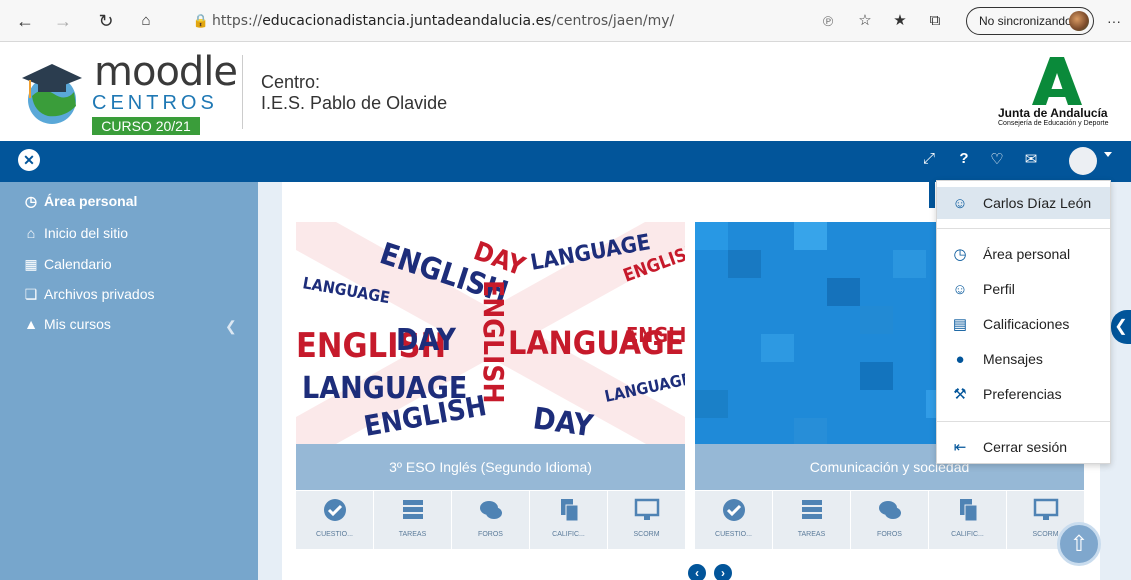 Image resolution: width=1131 pixels, height=580 pixels. What do you see at coordinates (31, 293) in the screenshot?
I see `files-icon: ❏` at bounding box center [31, 293].